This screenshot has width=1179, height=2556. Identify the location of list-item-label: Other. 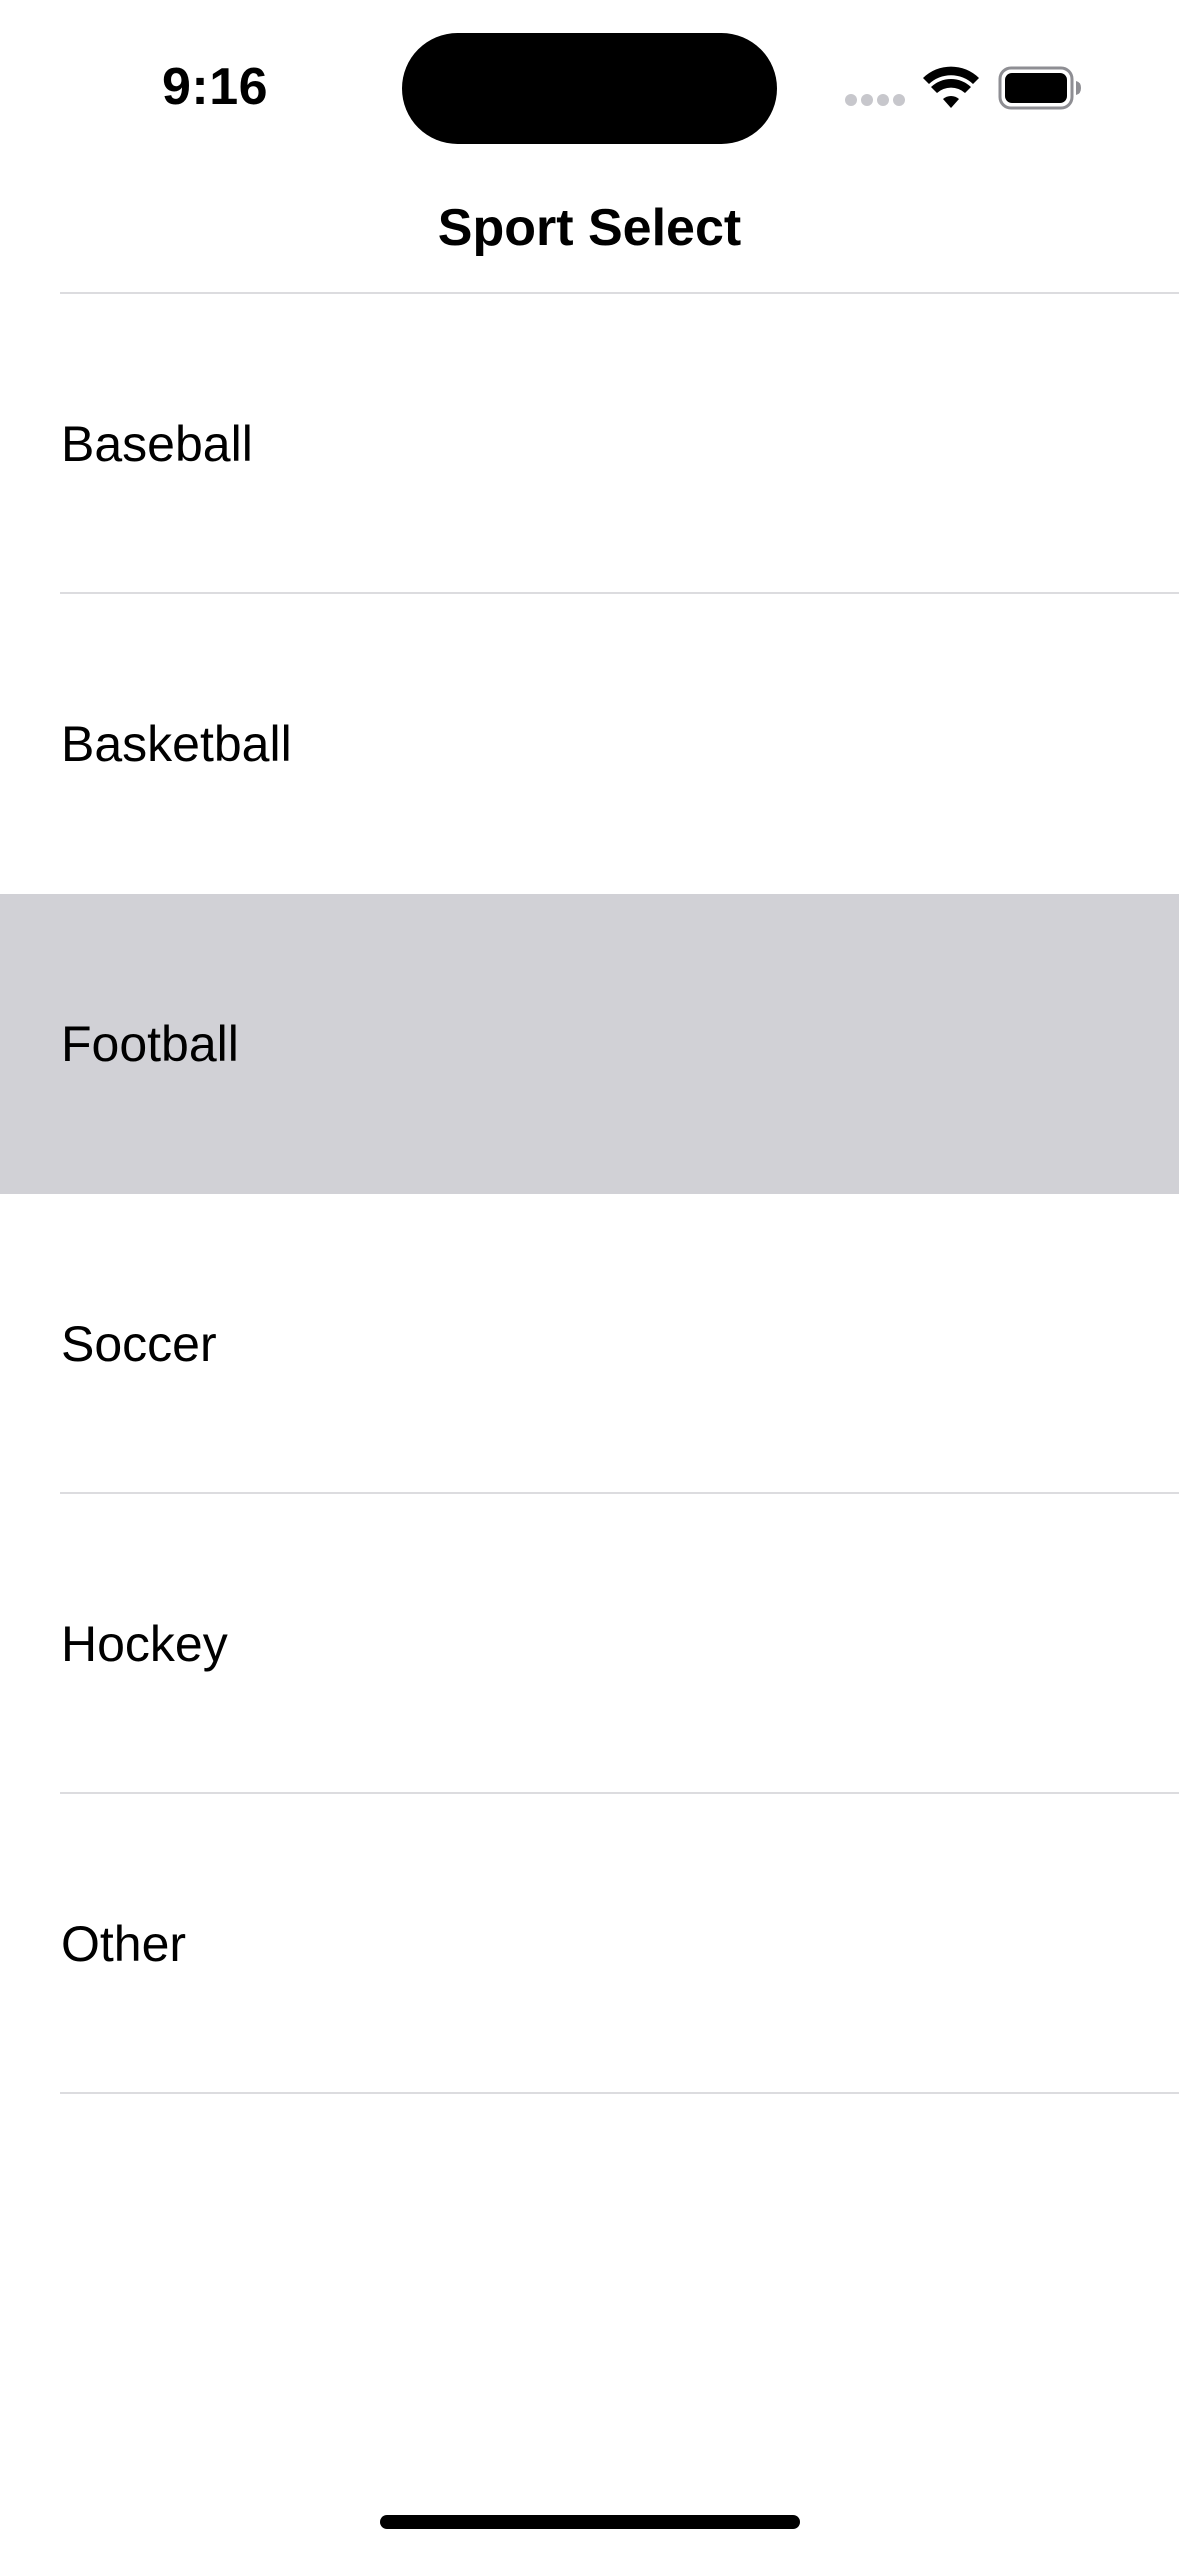
(124, 1944).